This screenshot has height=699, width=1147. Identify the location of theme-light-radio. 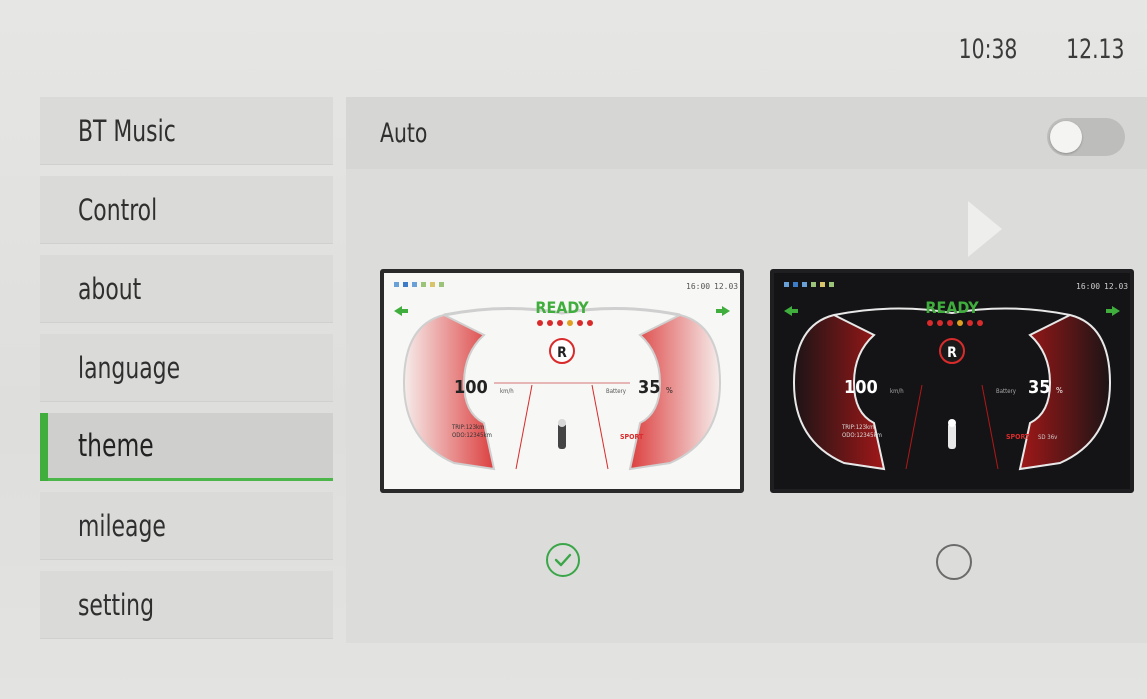
(563, 560).